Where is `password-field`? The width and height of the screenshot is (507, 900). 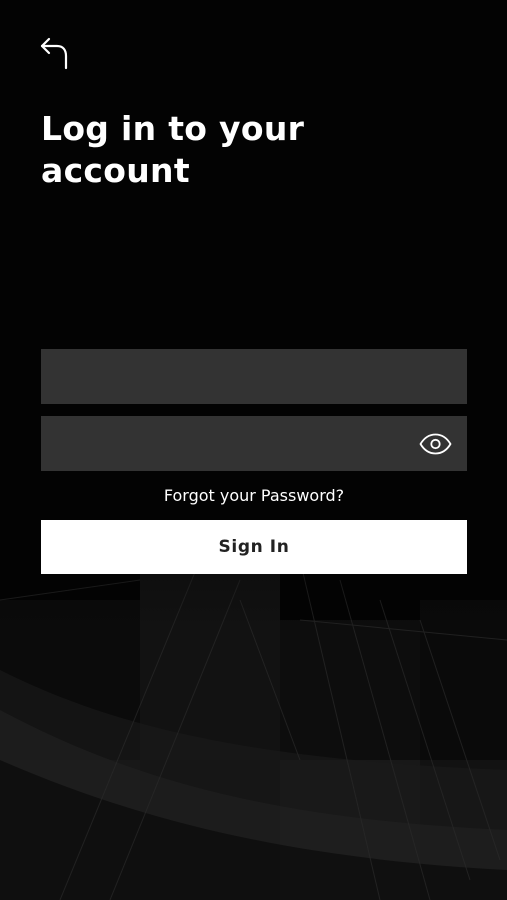 password-field is located at coordinates (254, 443).